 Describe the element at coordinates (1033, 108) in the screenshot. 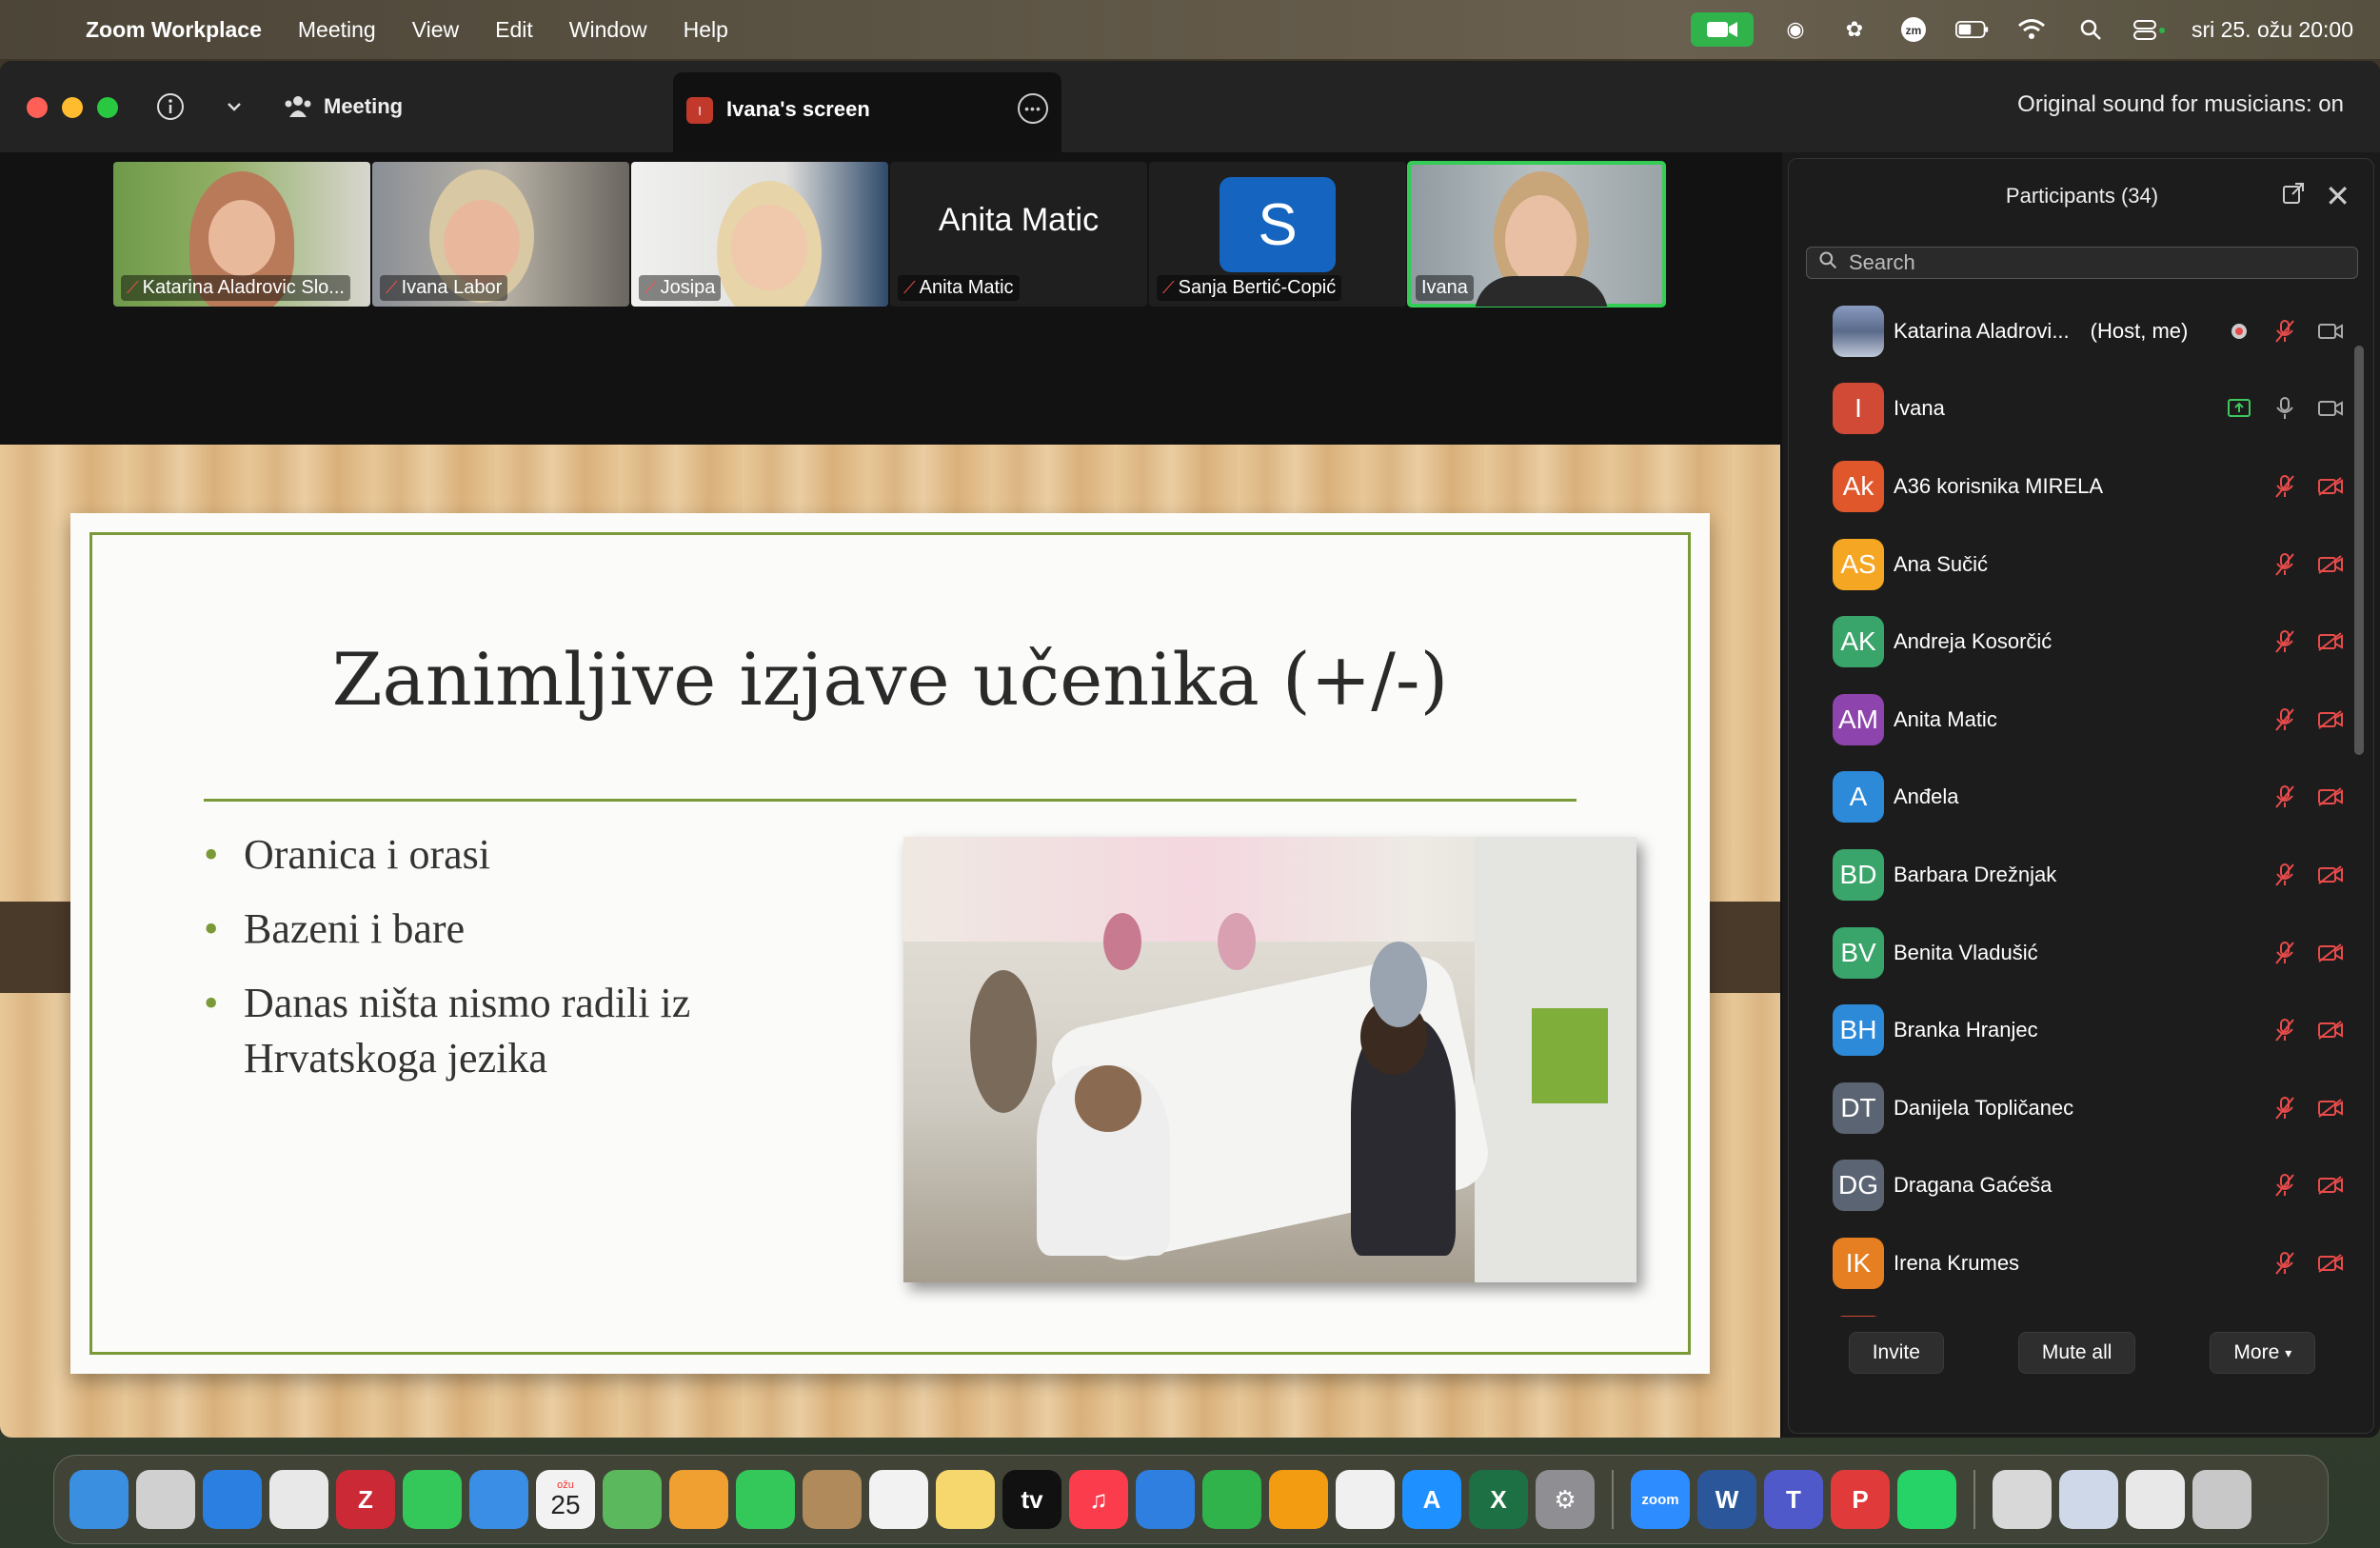

I see `more-options-icon: •••` at that location.